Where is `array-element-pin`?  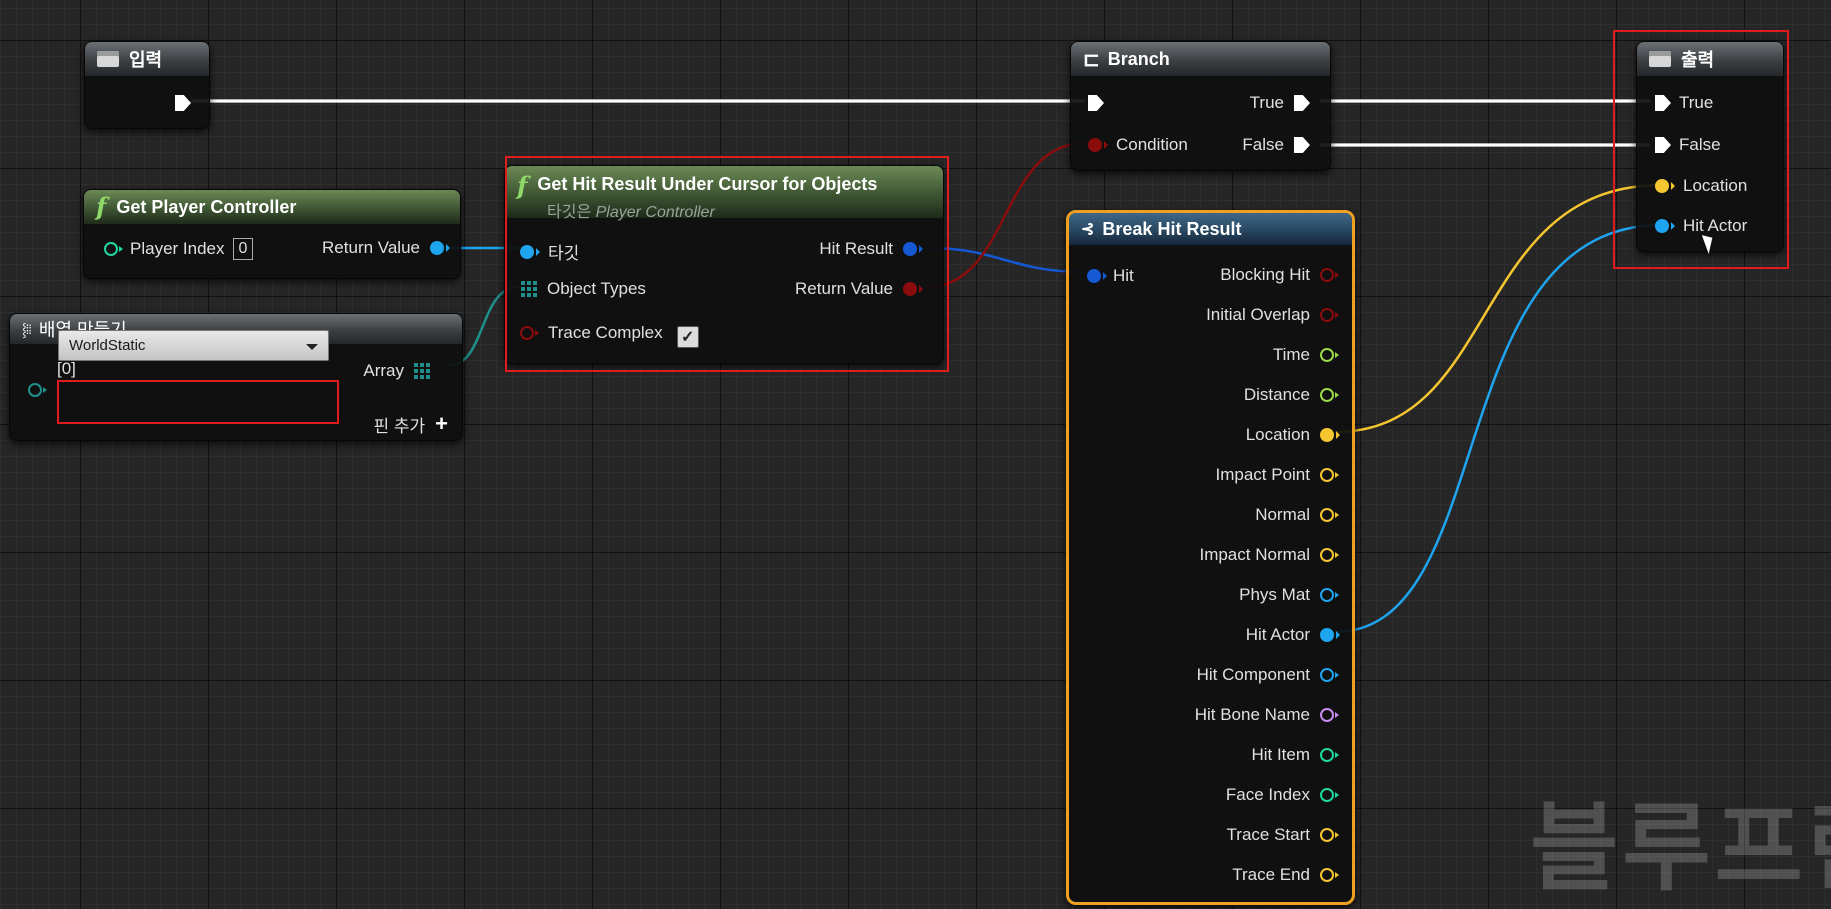
array-element-pin is located at coordinates (37, 390).